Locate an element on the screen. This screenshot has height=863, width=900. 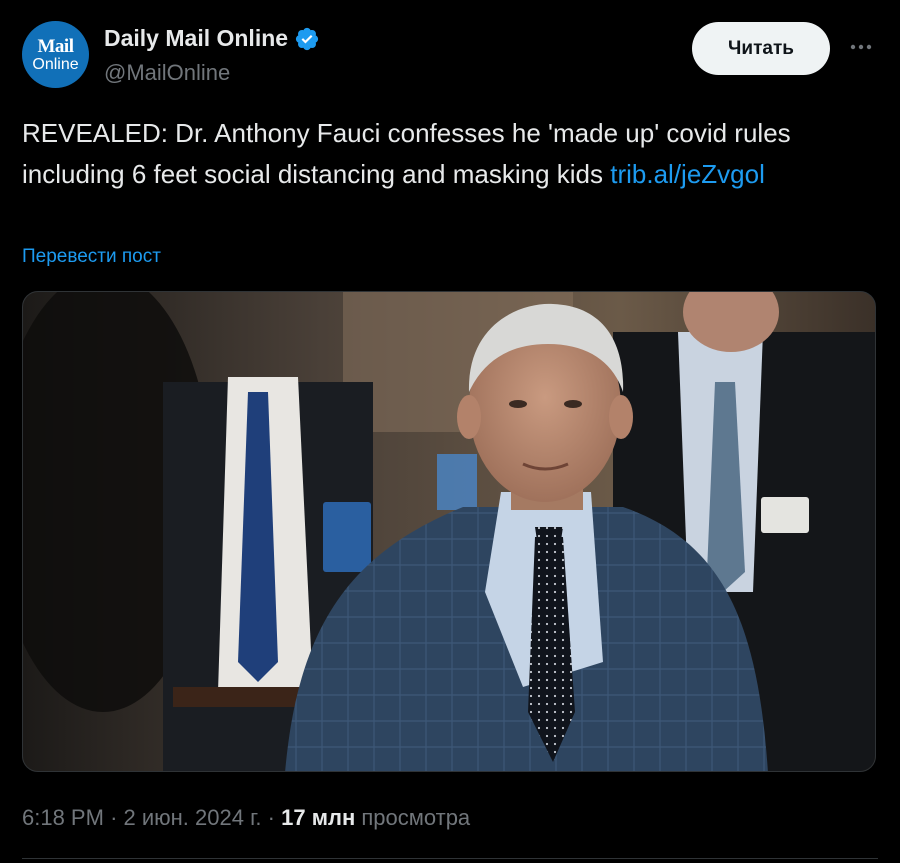
tweet-link: trib.al/jeZvgol is located at coordinates (687, 174).